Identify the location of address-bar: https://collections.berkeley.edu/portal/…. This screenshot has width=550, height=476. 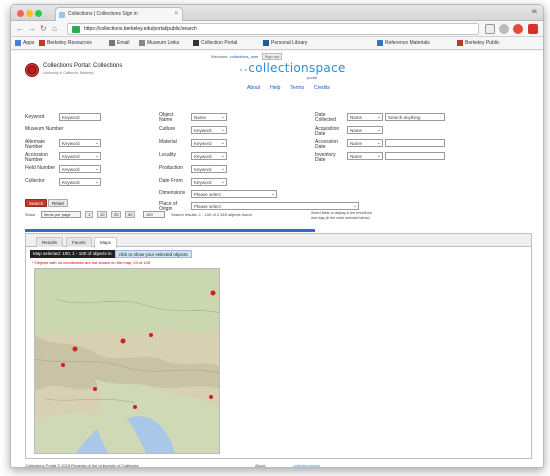
(273, 29).